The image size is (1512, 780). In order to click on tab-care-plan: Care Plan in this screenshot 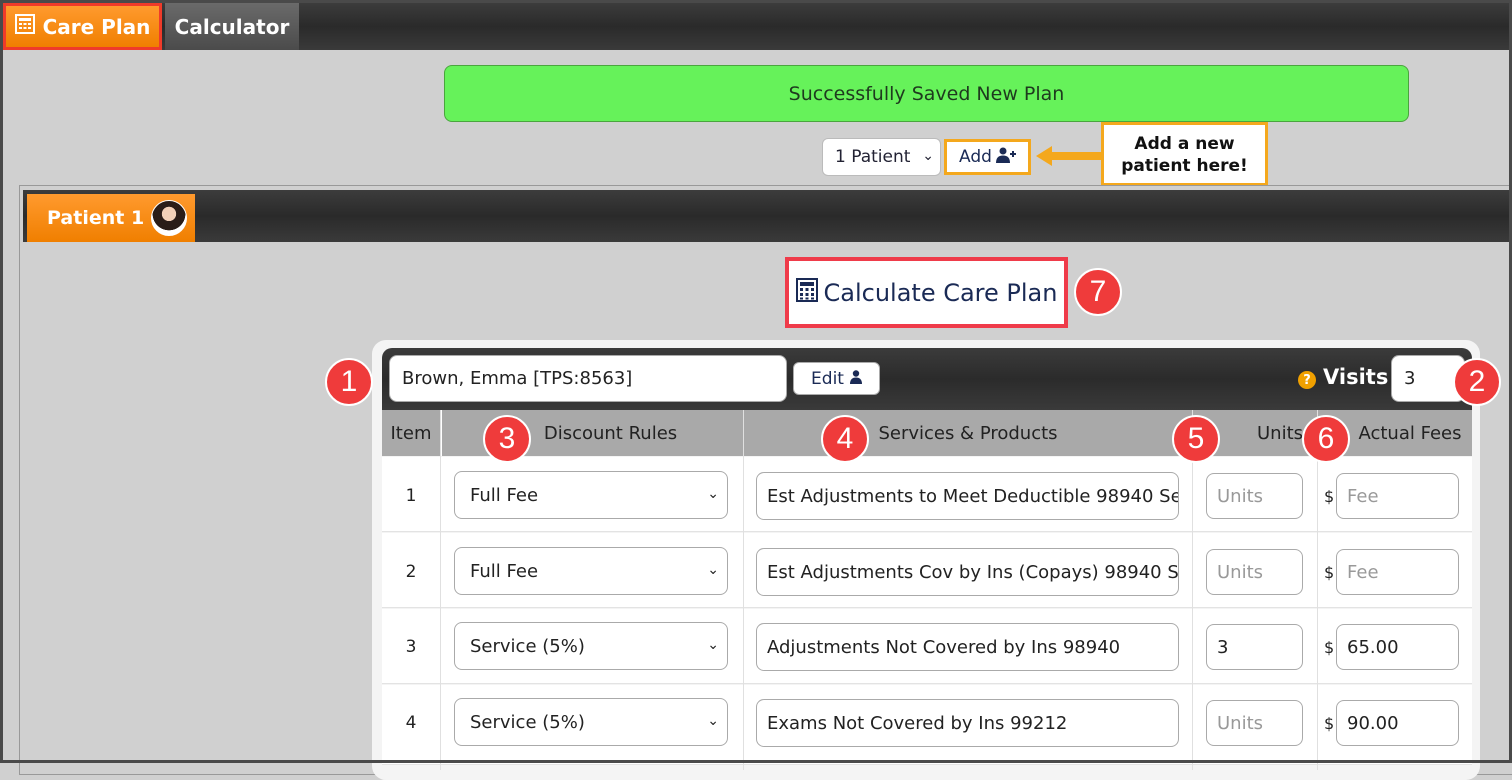, I will do `click(82, 26)`.